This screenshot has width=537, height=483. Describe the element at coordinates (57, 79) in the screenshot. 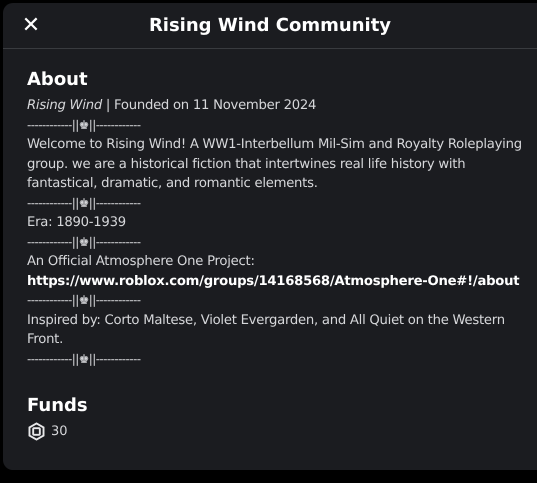

I see `section-heading: About` at that location.